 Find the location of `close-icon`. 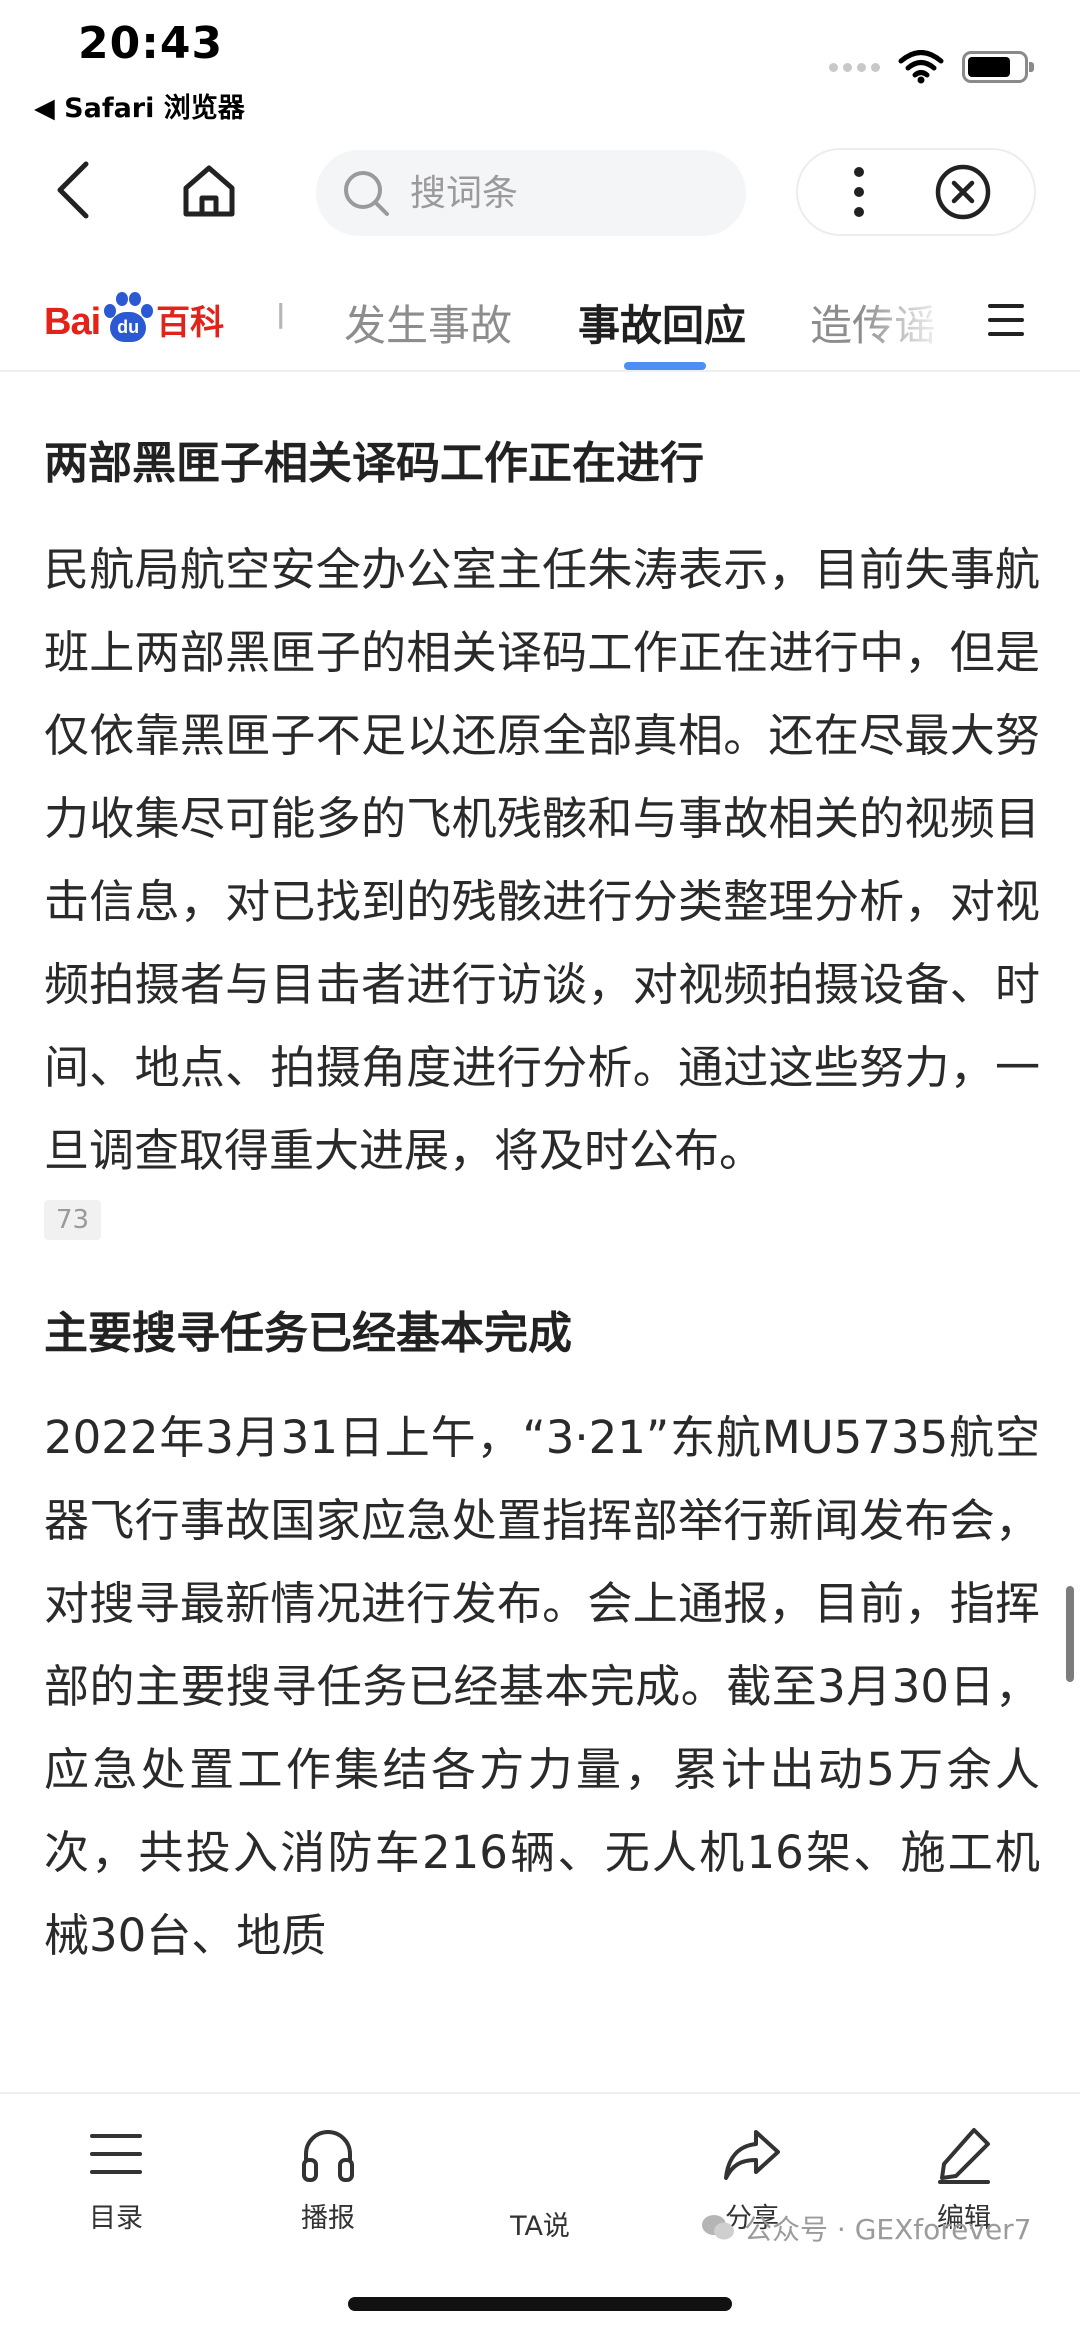

close-icon is located at coordinates (963, 192).